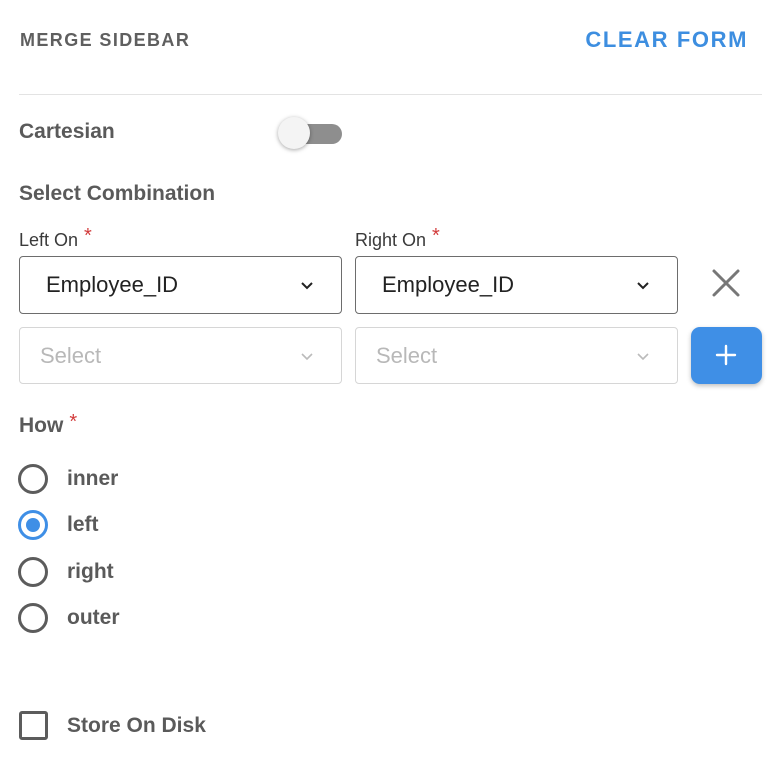 The height and width of the screenshot is (776, 776). What do you see at coordinates (49, 240) in the screenshot?
I see `left-on-text: Left On` at bounding box center [49, 240].